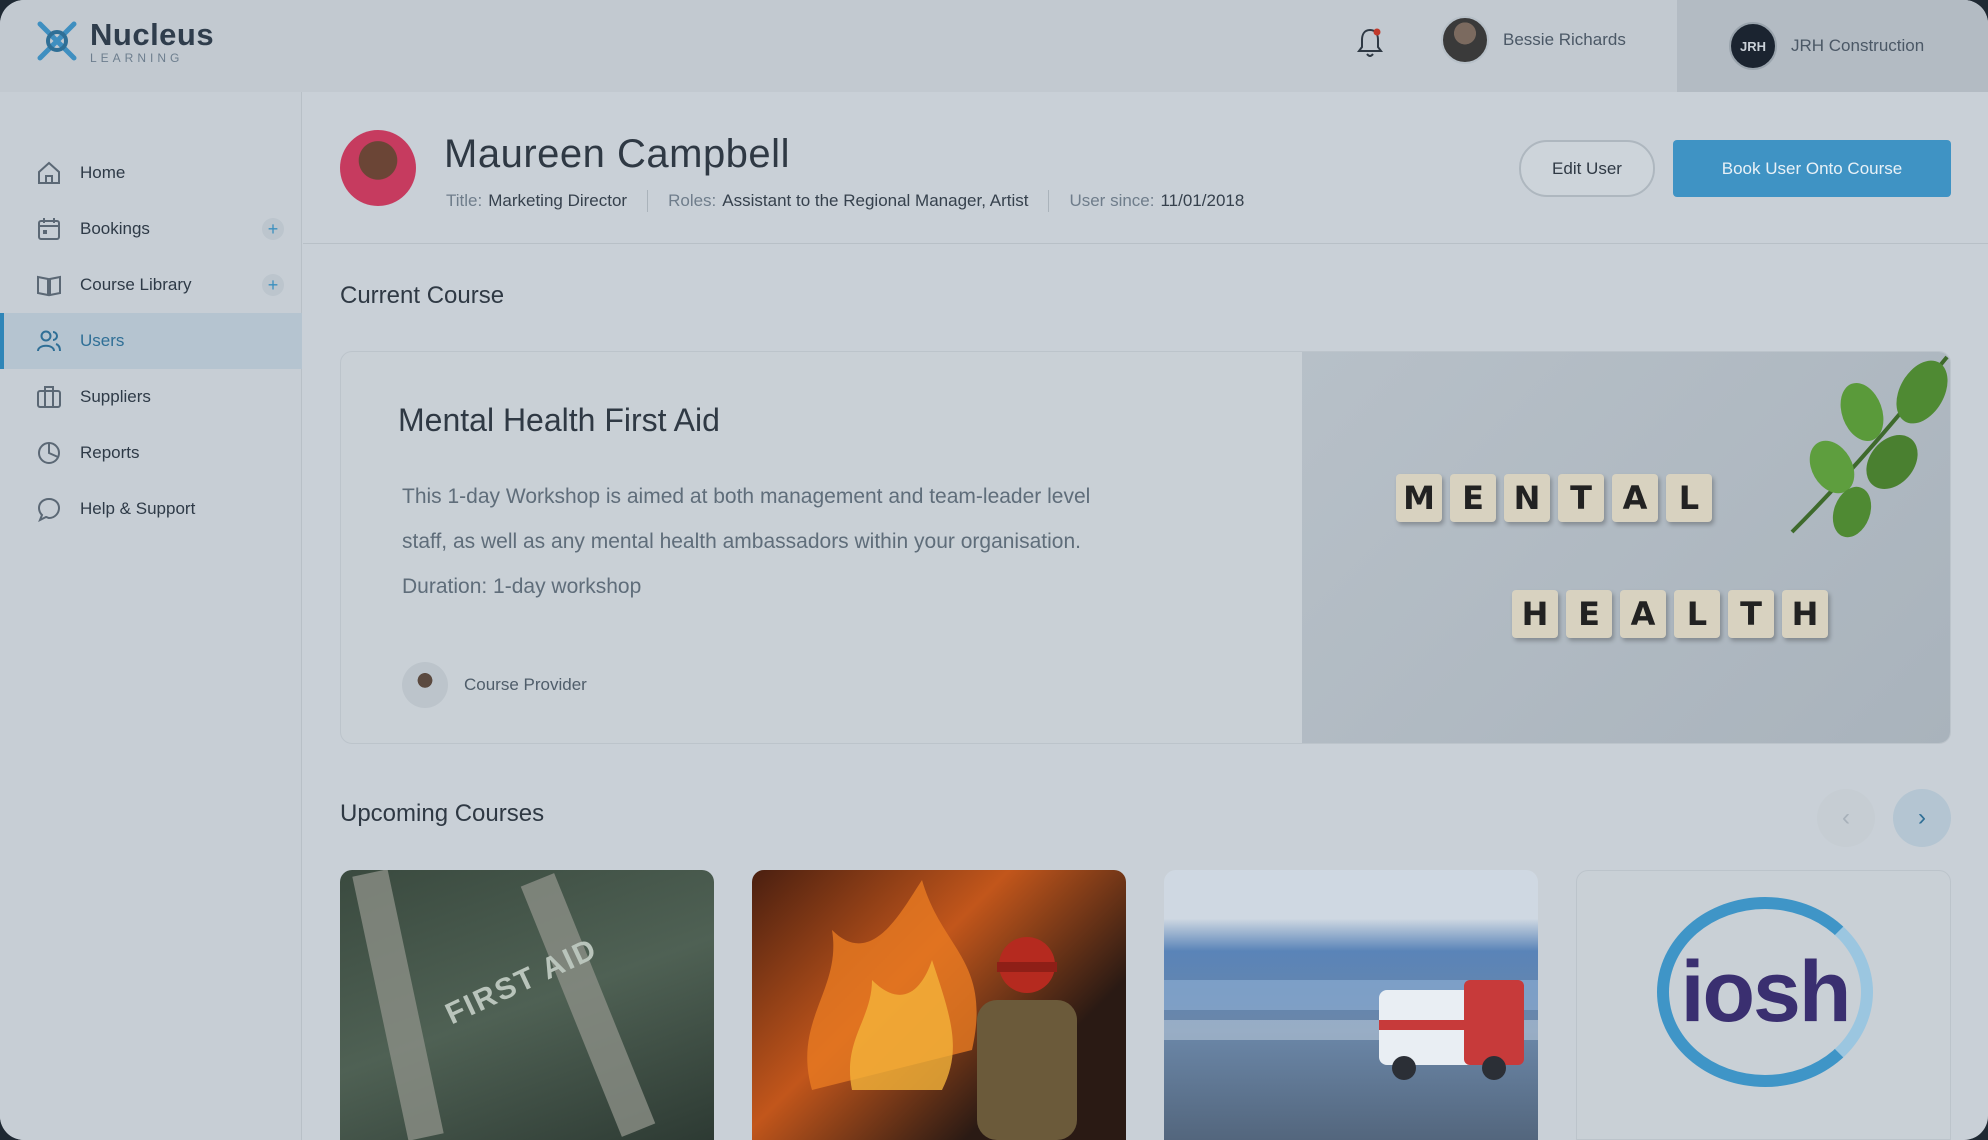  I want to click on upcoming-course-card: iosh, so click(1763, 1005).